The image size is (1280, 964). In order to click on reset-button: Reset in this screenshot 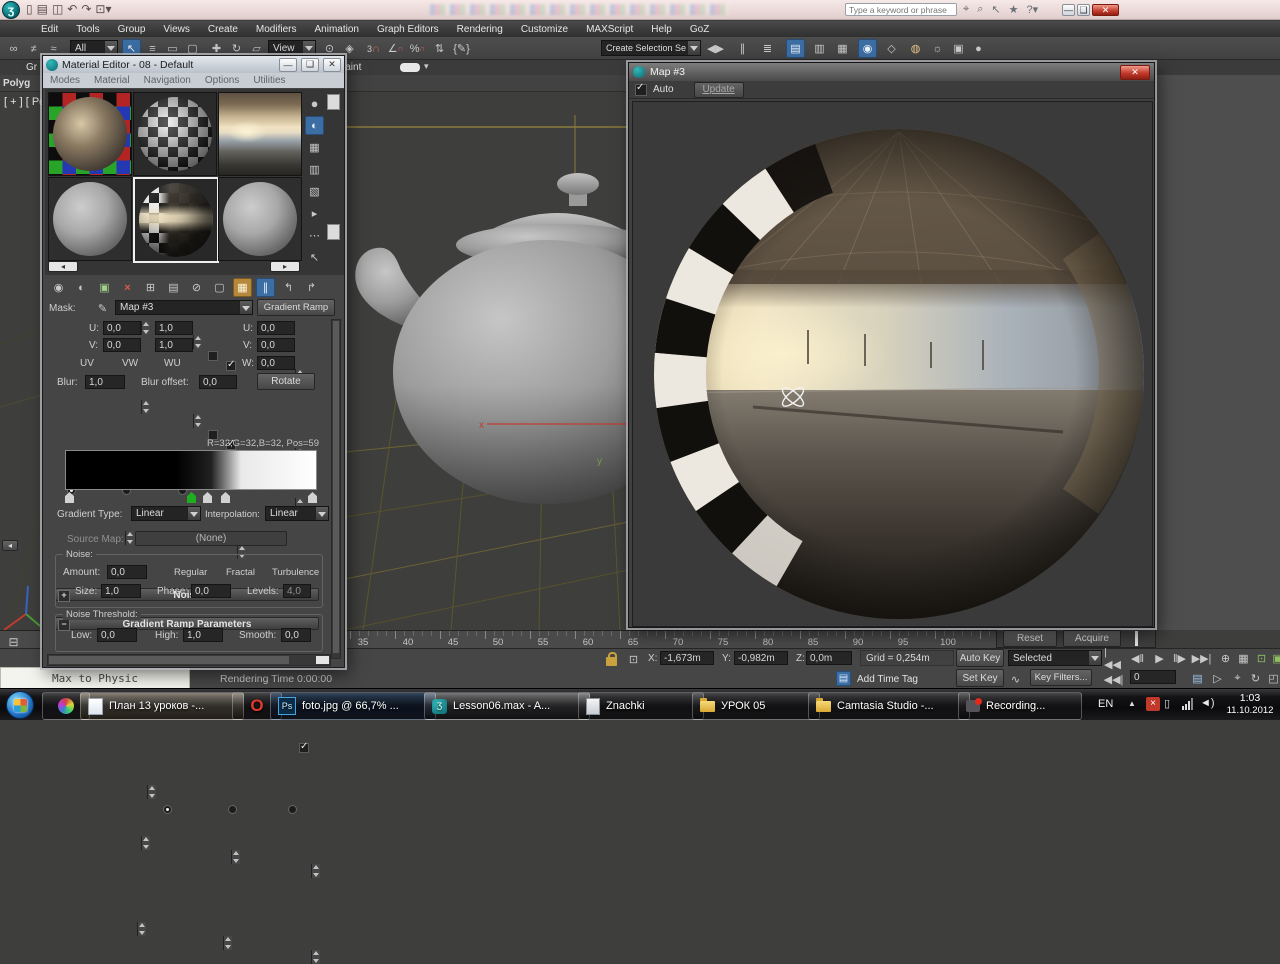, I will do `click(1030, 638)`.